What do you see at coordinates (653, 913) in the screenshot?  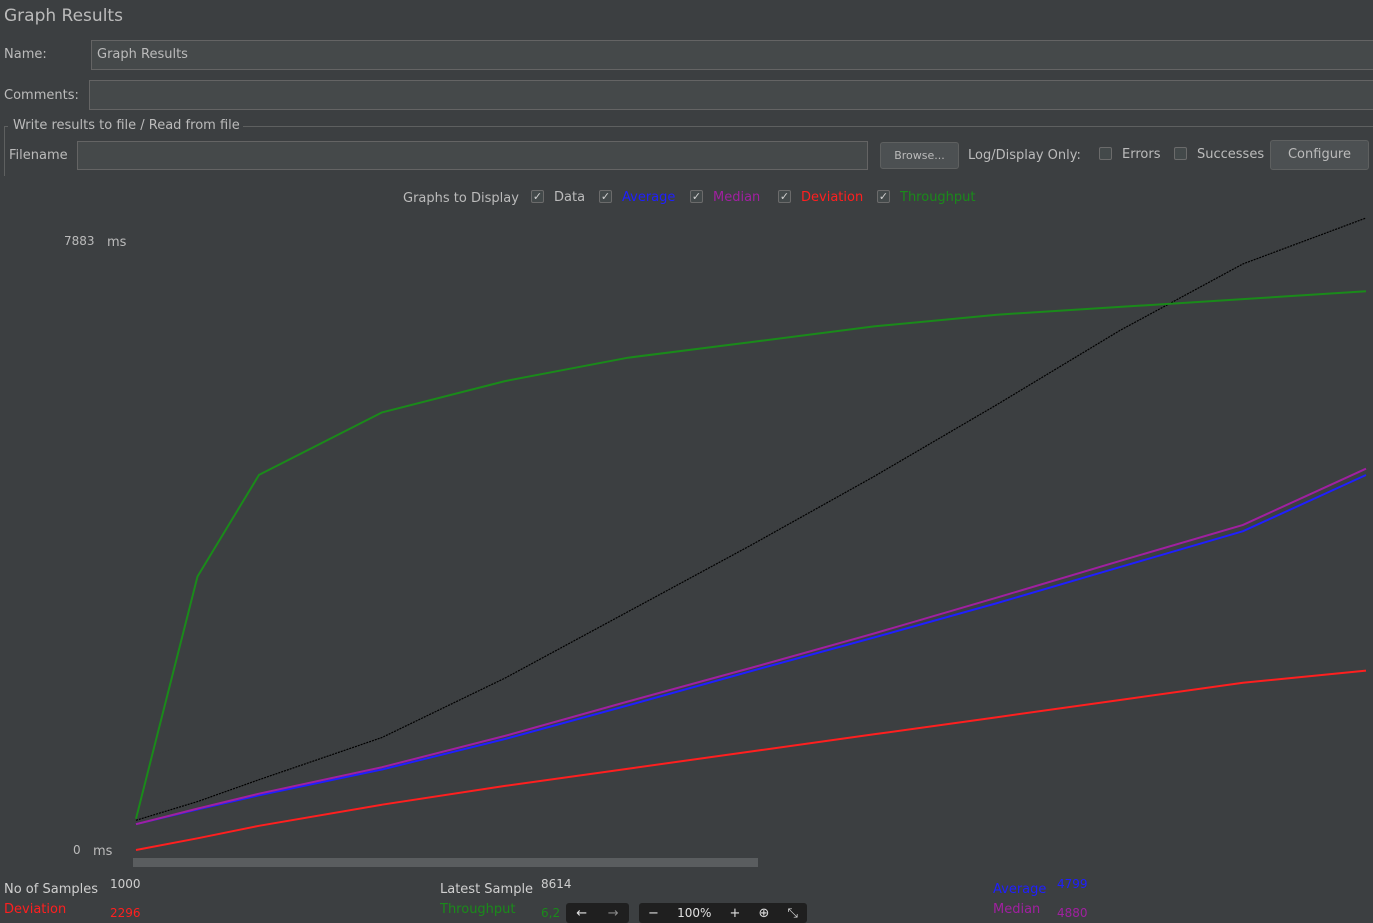 I see `zoom-out-icon: −` at bounding box center [653, 913].